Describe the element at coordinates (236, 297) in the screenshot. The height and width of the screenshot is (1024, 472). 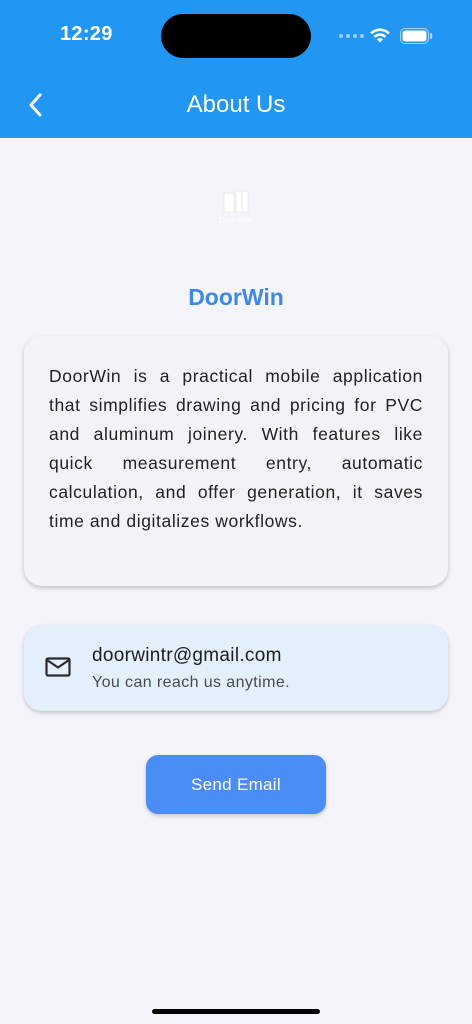
I see `brand-name: DoorWin` at that location.